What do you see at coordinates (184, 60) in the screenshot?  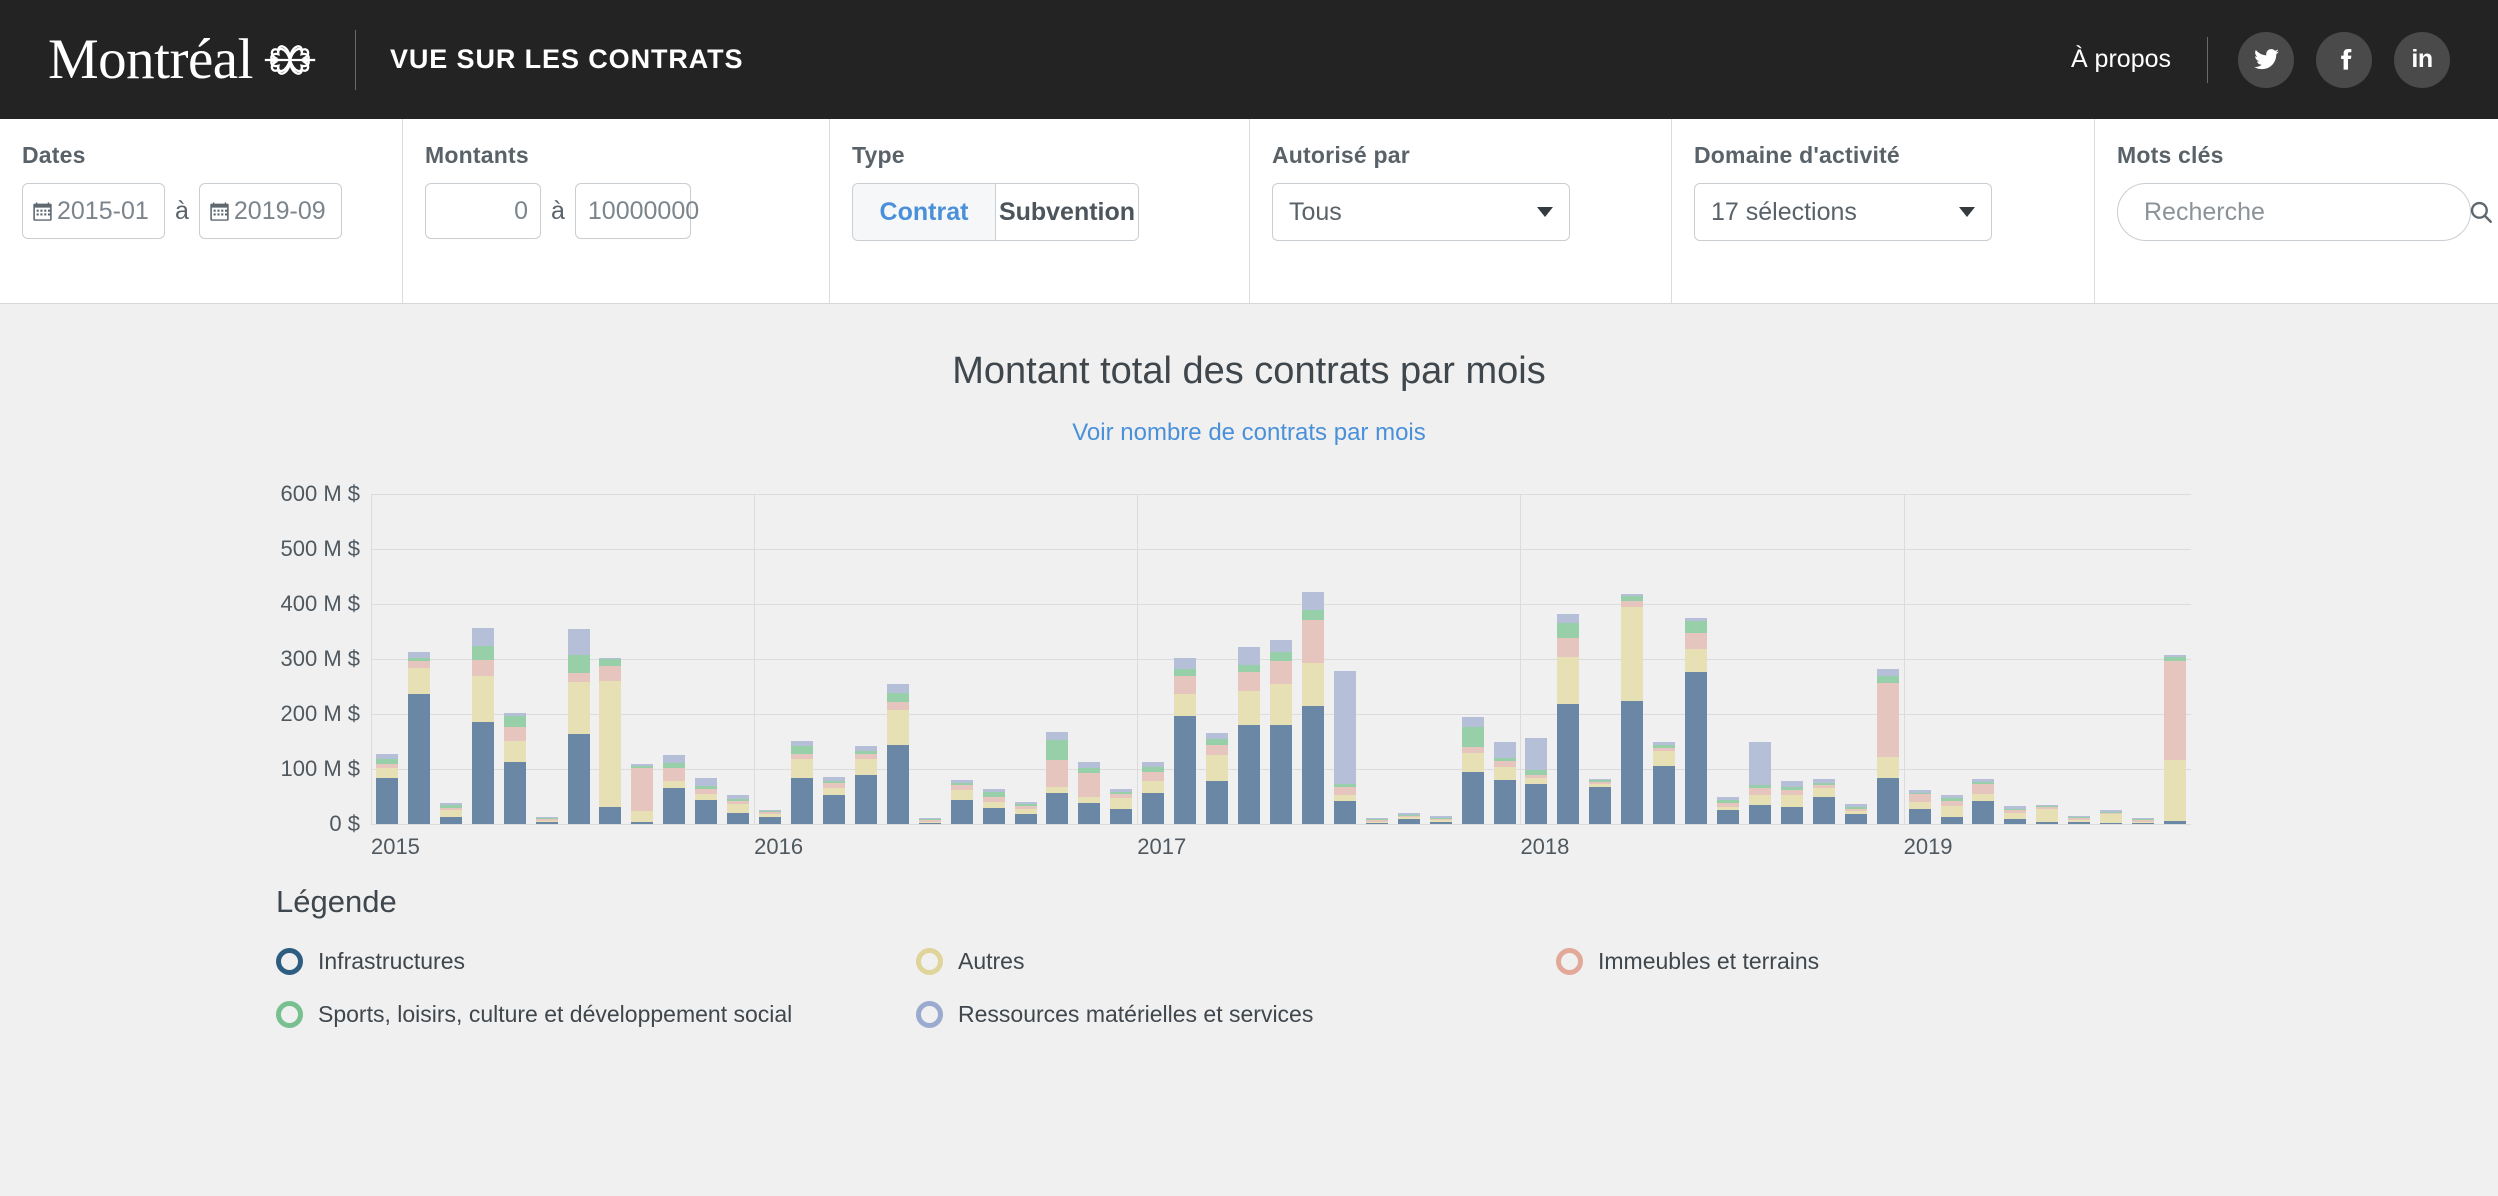 I see `brand-logo: Montréal` at bounding box center [184, 60].